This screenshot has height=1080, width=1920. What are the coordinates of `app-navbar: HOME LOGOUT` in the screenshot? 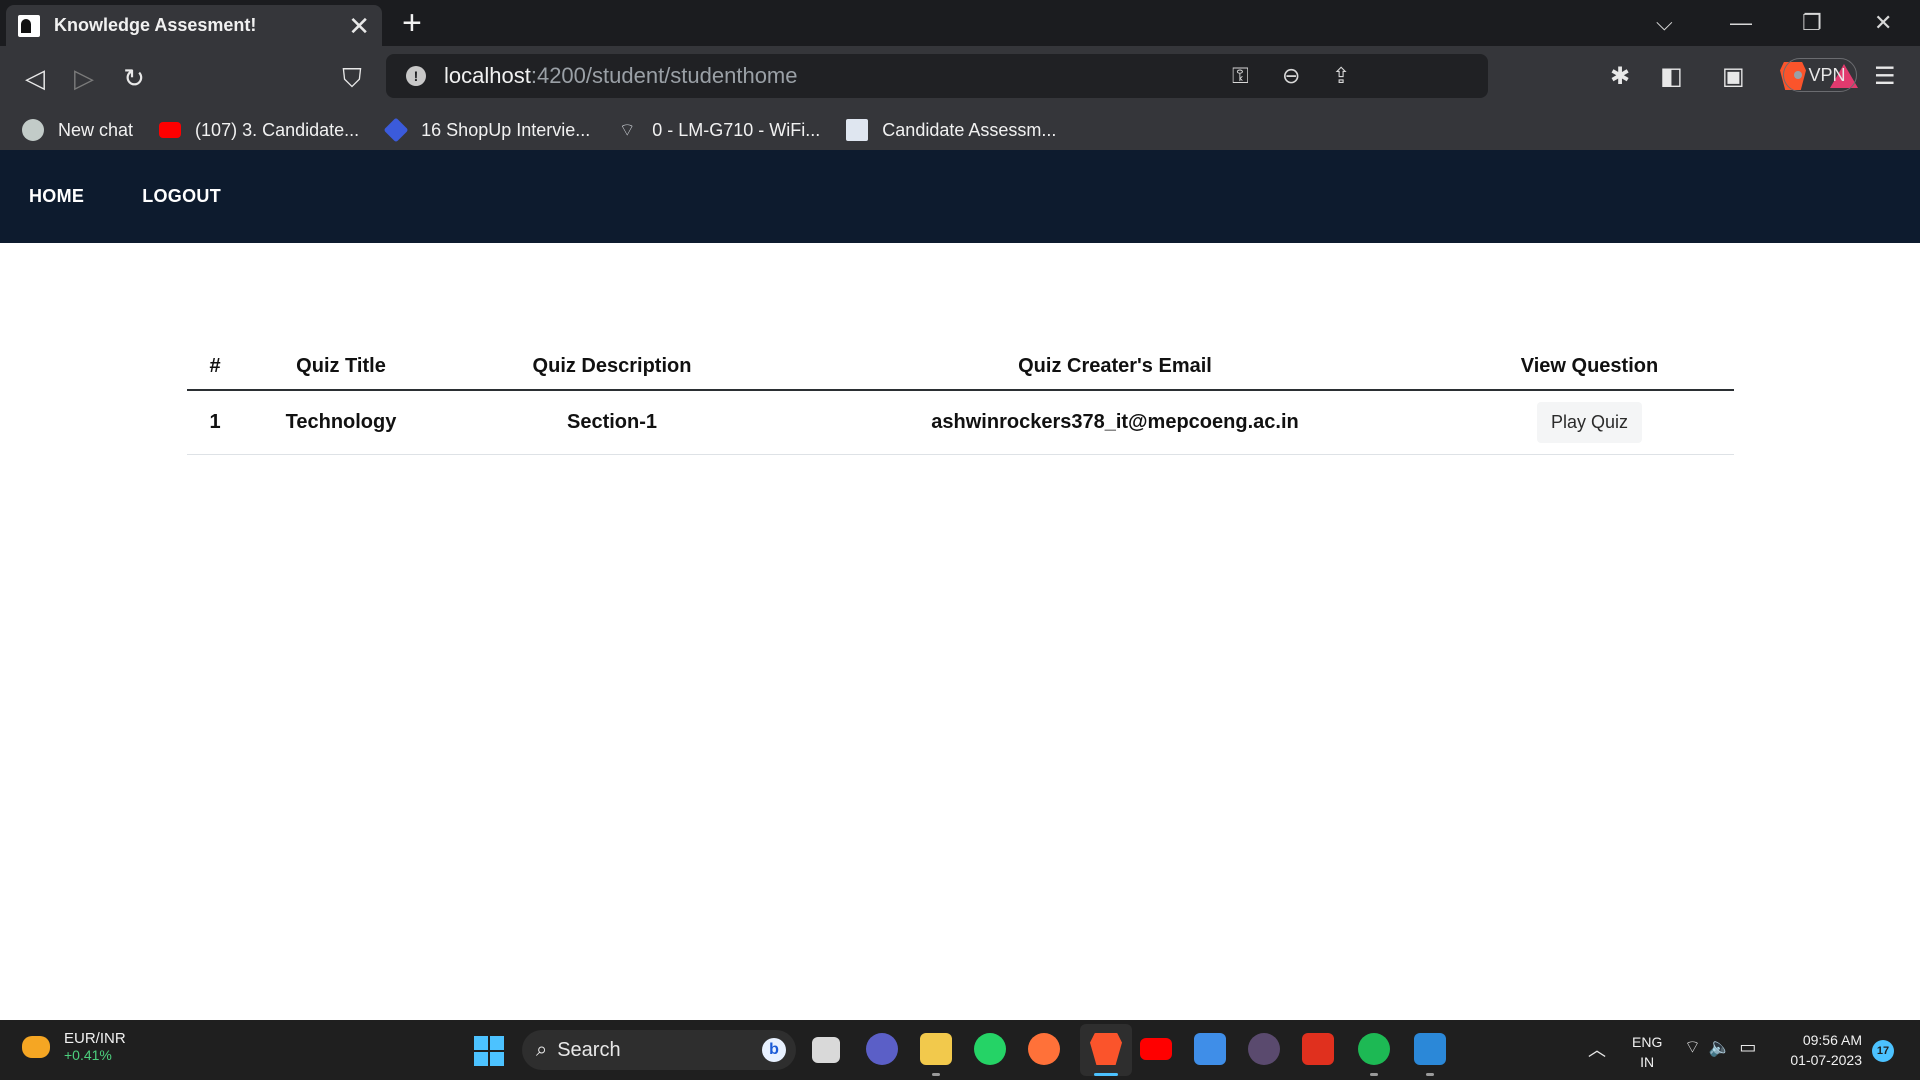 It's located at (960, 196).